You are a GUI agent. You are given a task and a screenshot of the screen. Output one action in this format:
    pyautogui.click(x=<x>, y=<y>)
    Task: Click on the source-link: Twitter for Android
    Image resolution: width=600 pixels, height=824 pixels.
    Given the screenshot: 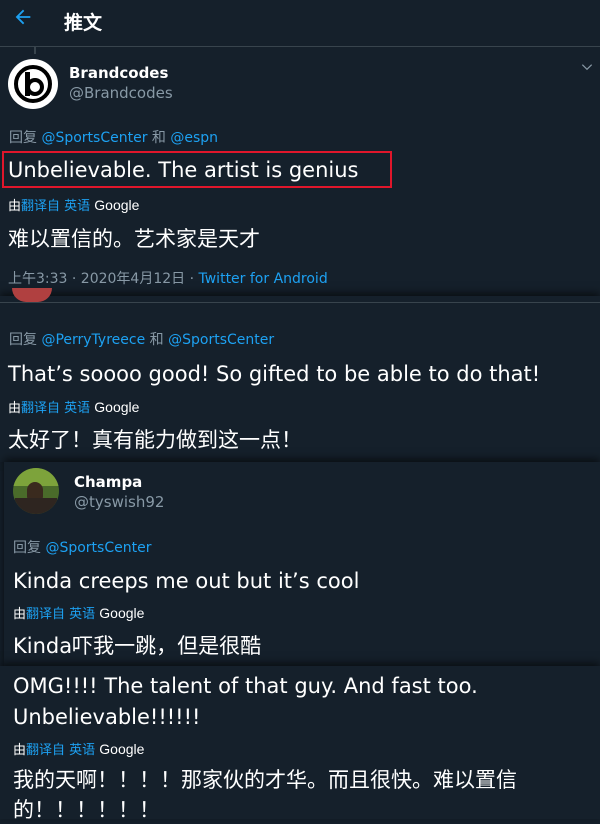 What is the action you would take?
    pyautogui.click(x=263, y=279)
    